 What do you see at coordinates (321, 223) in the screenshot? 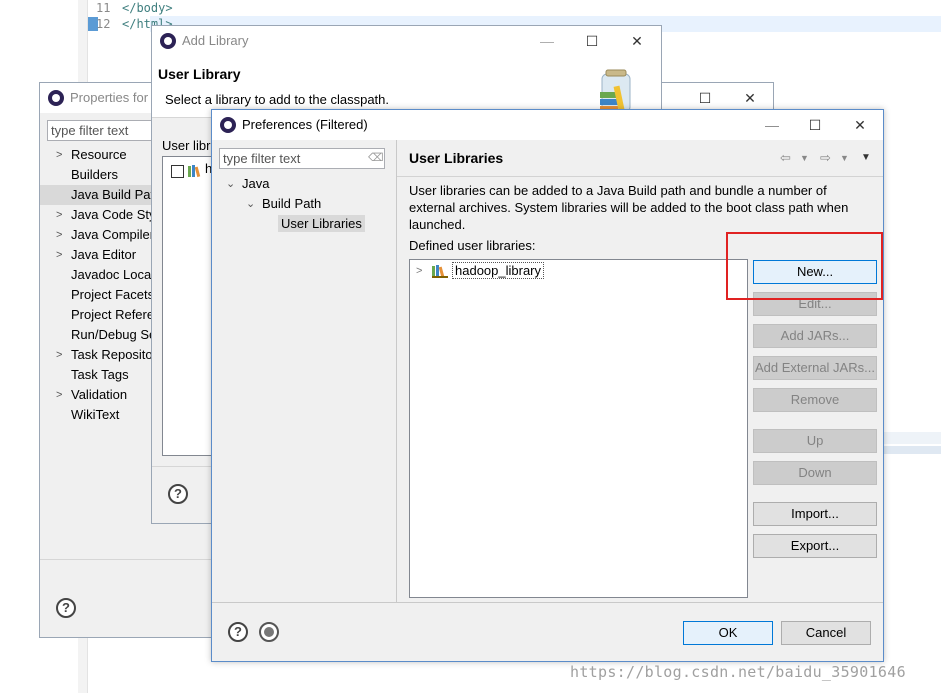
I see `tree-item-label: User Libraries` at bounding box center [321, 223].